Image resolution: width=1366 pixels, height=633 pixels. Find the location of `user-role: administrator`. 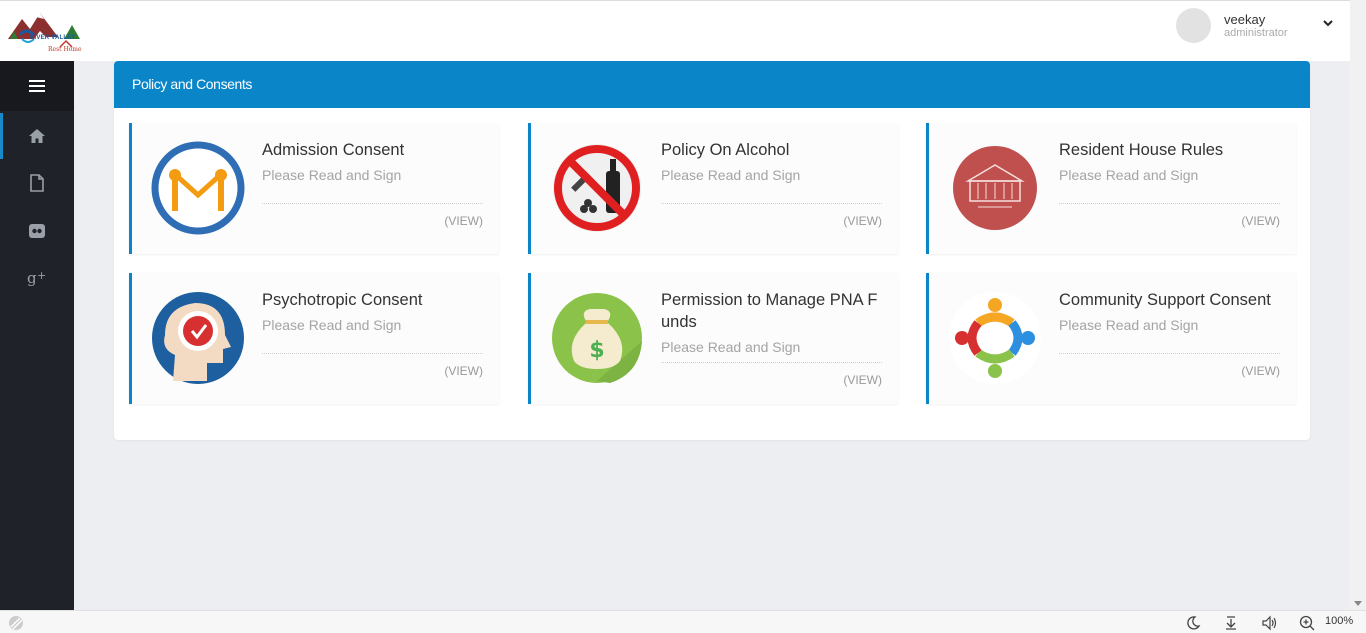

user-role: administrator is located at coordinates (1256, 33).